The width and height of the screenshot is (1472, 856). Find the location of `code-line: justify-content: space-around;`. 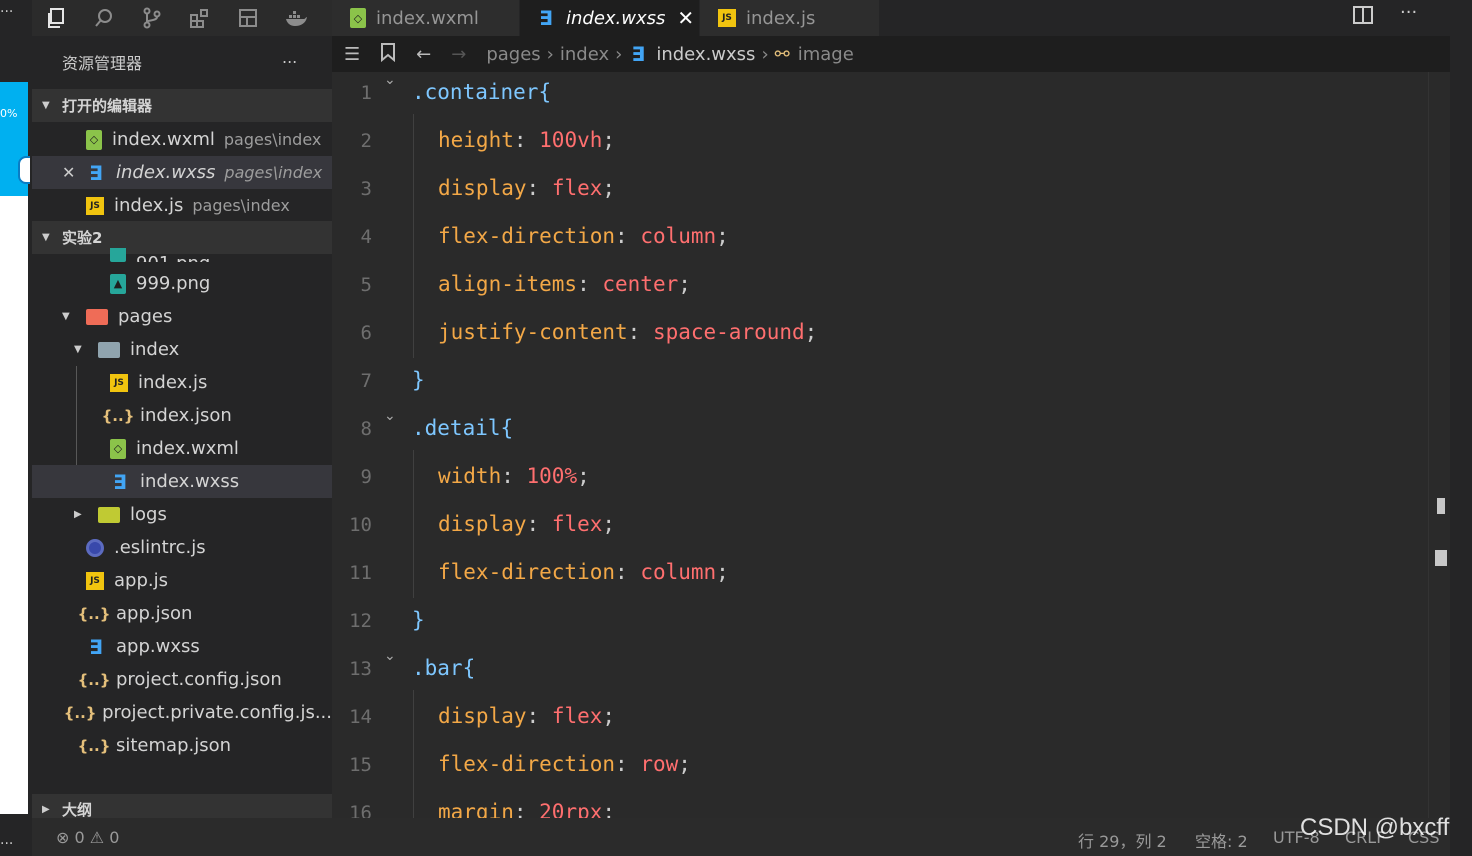

code-line: justify-content: space-around; is located at coordinates (628, 332).